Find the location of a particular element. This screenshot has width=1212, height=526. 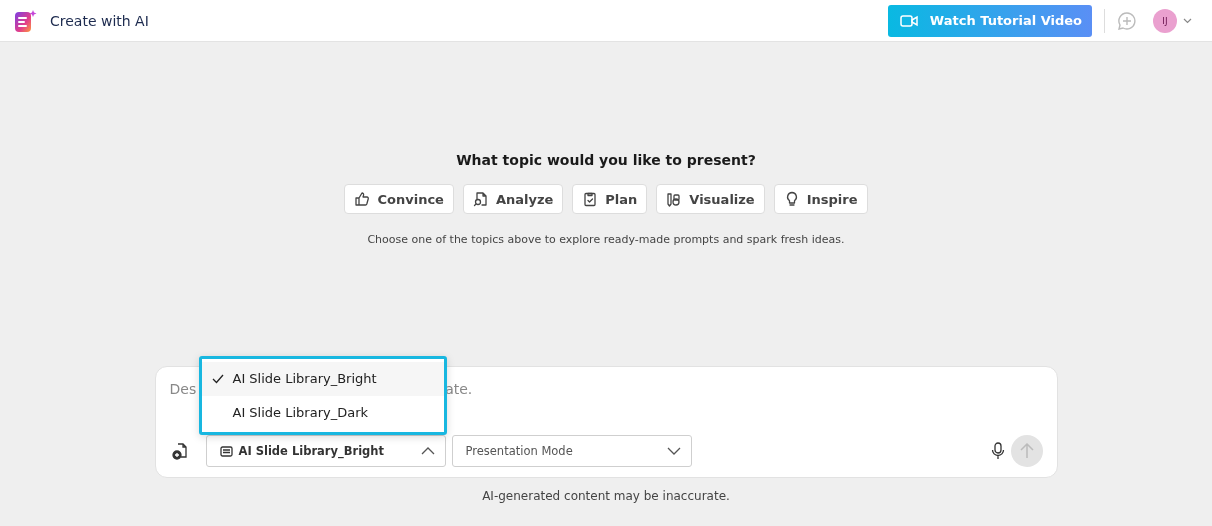

chevron-up-icon is located at coordinates (427, 451).